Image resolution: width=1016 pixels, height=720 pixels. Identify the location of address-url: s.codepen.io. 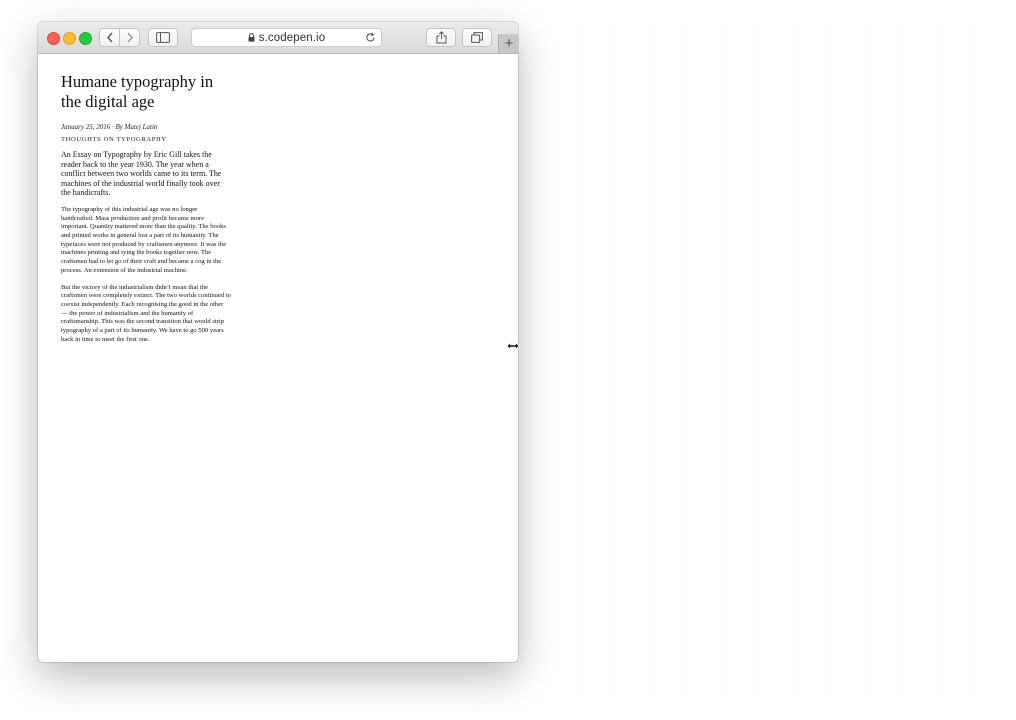
(292, 37).